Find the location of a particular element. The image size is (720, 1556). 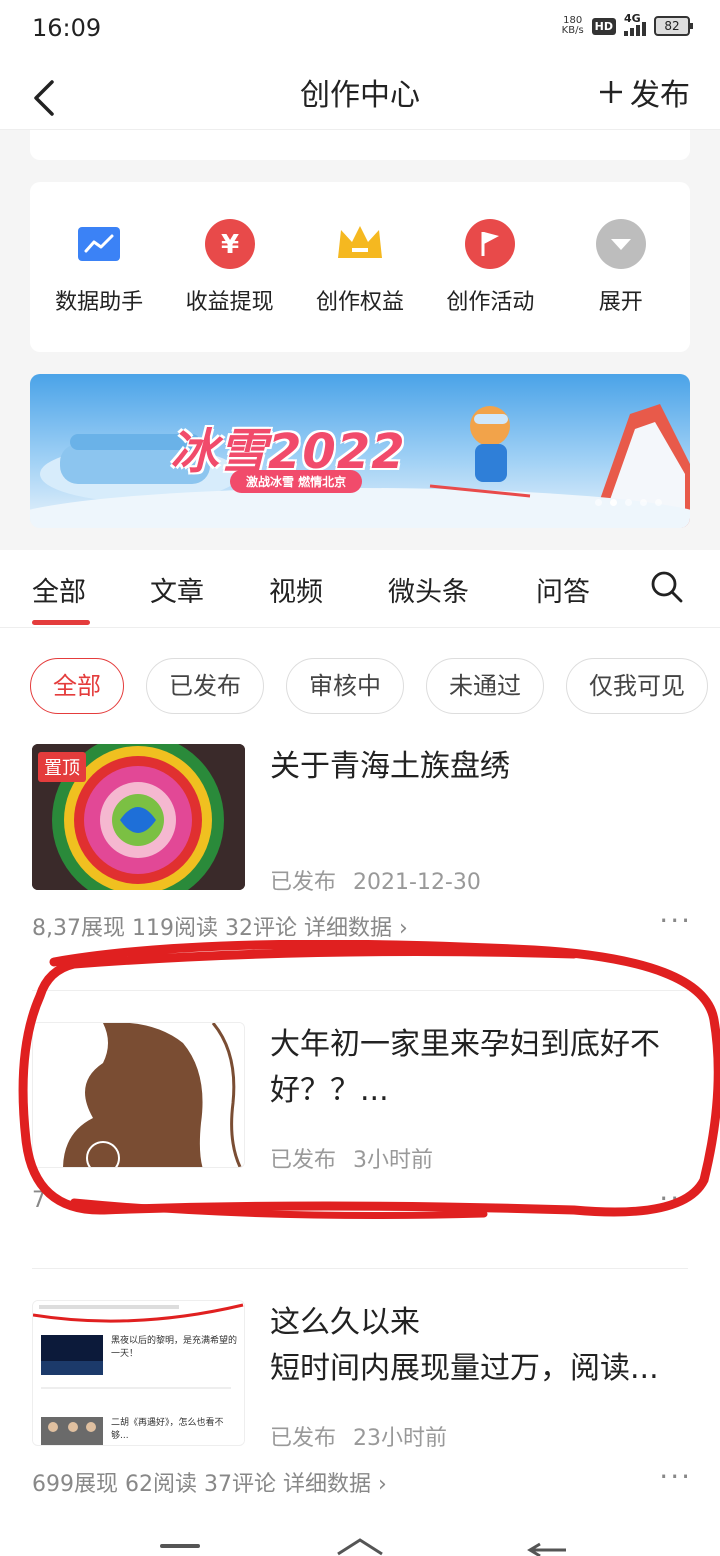

hd-icon: HD is located at coordinates (603, 26).